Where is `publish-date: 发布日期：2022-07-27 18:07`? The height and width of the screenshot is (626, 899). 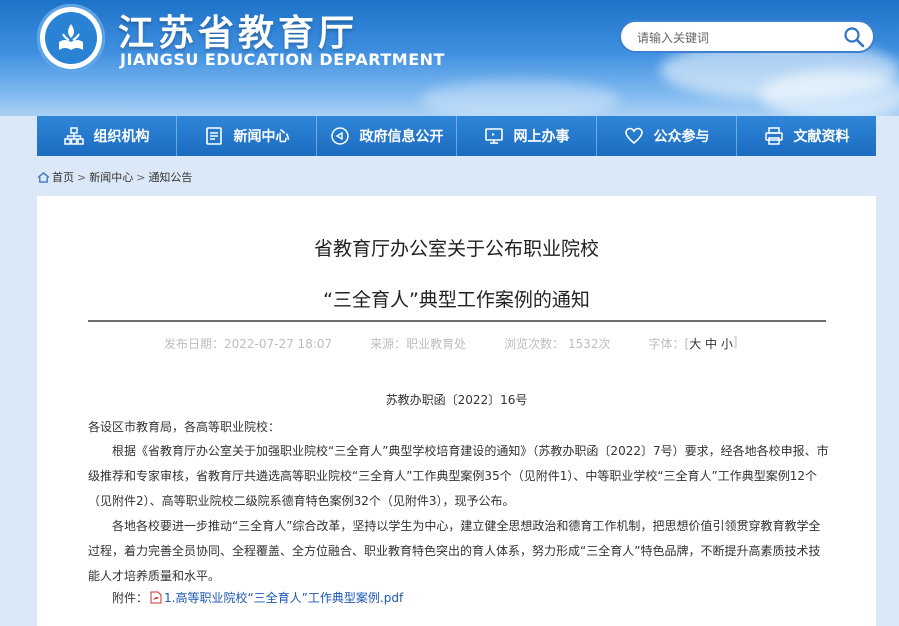 publish-date: 发布日期：2022-07-27 18:07 is located at coordinates (248, 344).